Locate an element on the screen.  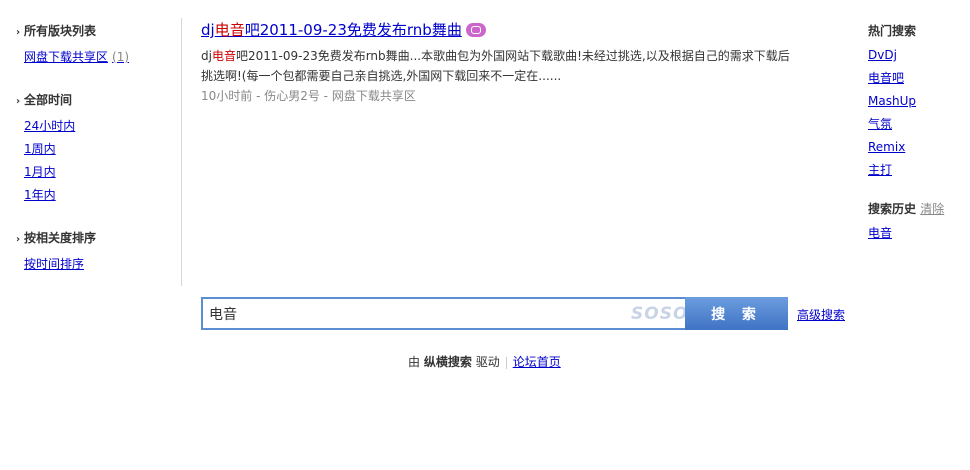
search-history-block: 搜索历史 清除 电音 is located at coordinates (918, 222).